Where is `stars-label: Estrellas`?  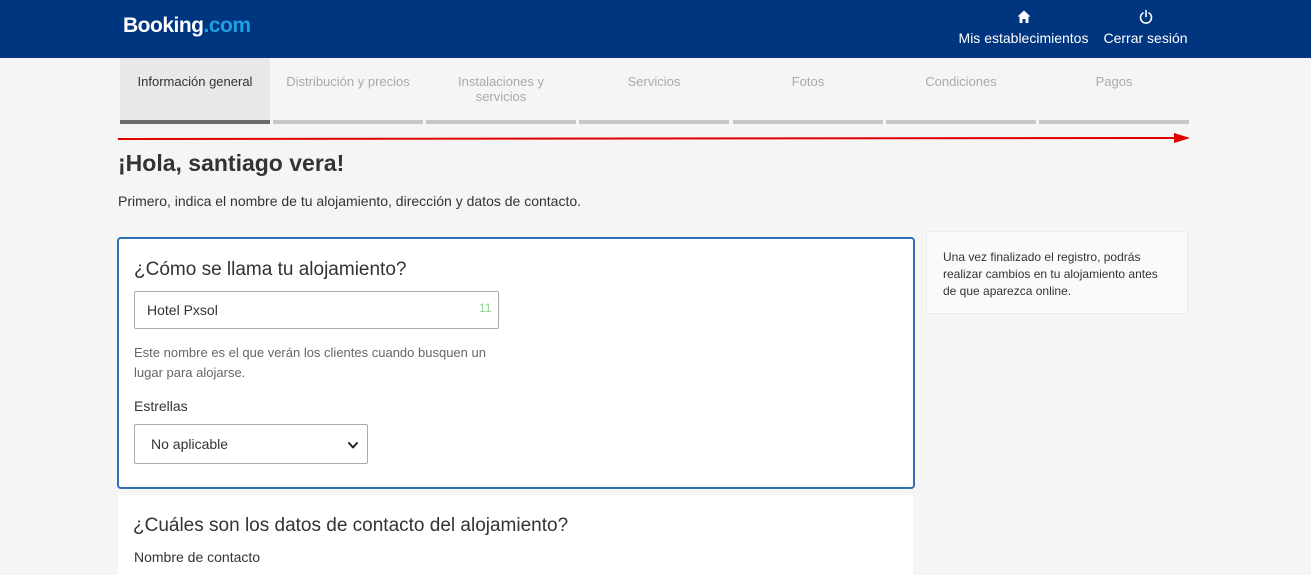 stars-label: Estrellas is located at coordinates (161, 406).